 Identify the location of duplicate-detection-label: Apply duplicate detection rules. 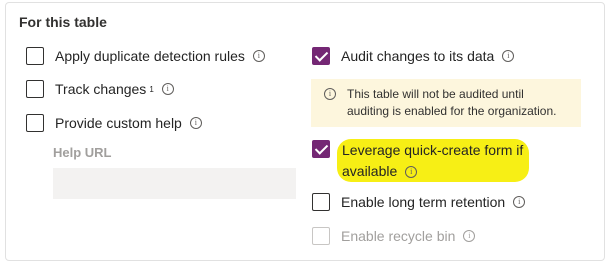
(150, 56).